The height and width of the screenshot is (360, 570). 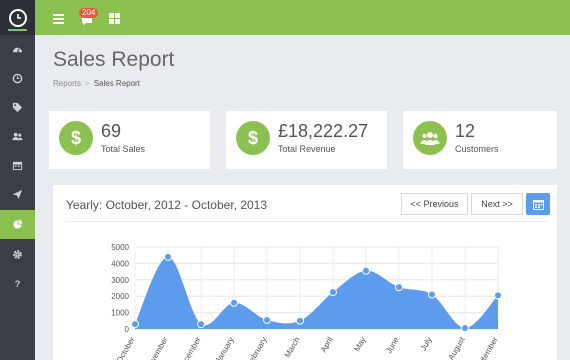 What do you see at coordinates (114, 59) in the screenshot?
I see `page-title: Sales Report` at bounding box center [114, 59].